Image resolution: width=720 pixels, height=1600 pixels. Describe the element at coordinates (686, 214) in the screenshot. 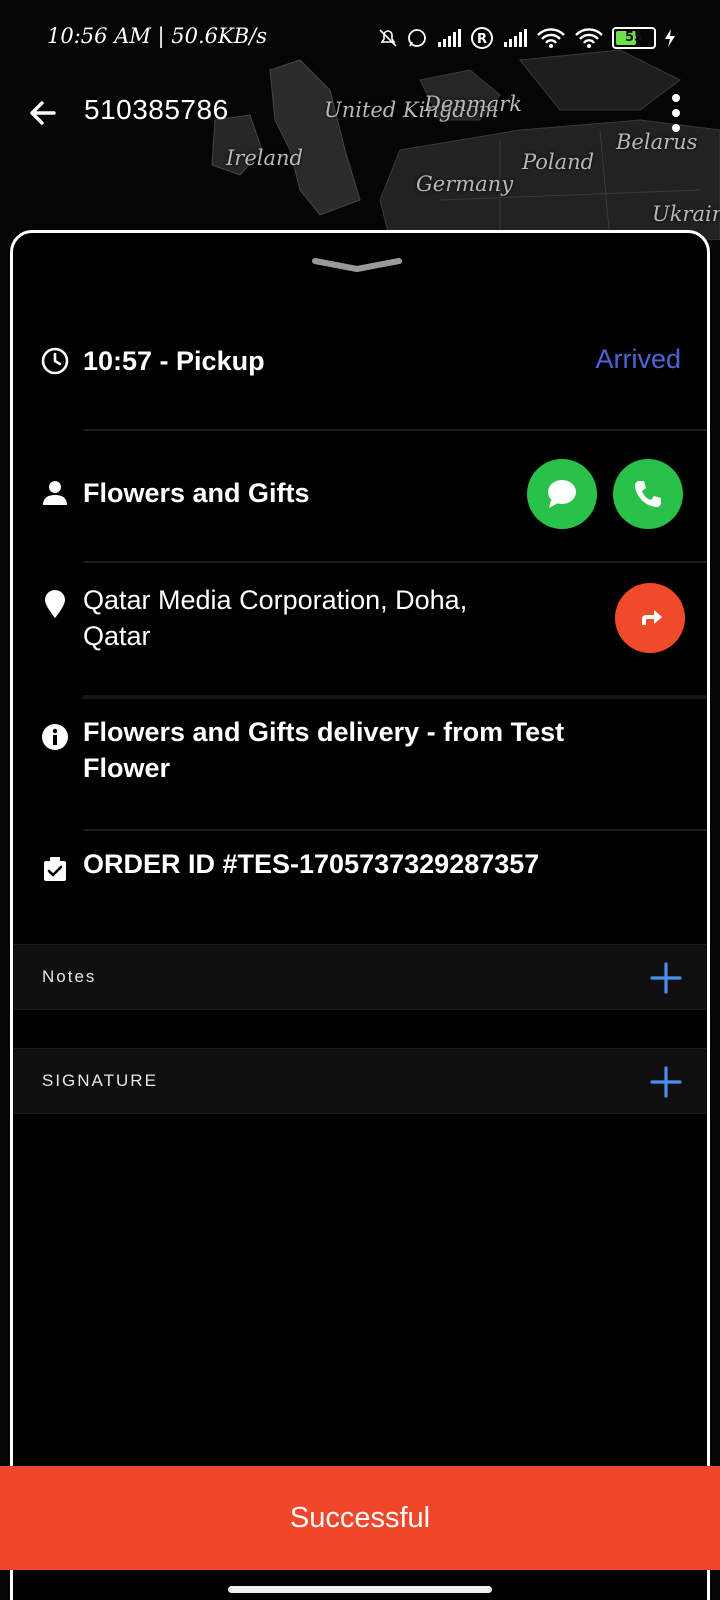

I see `map-label-ukraine: Ukraine` at that location.